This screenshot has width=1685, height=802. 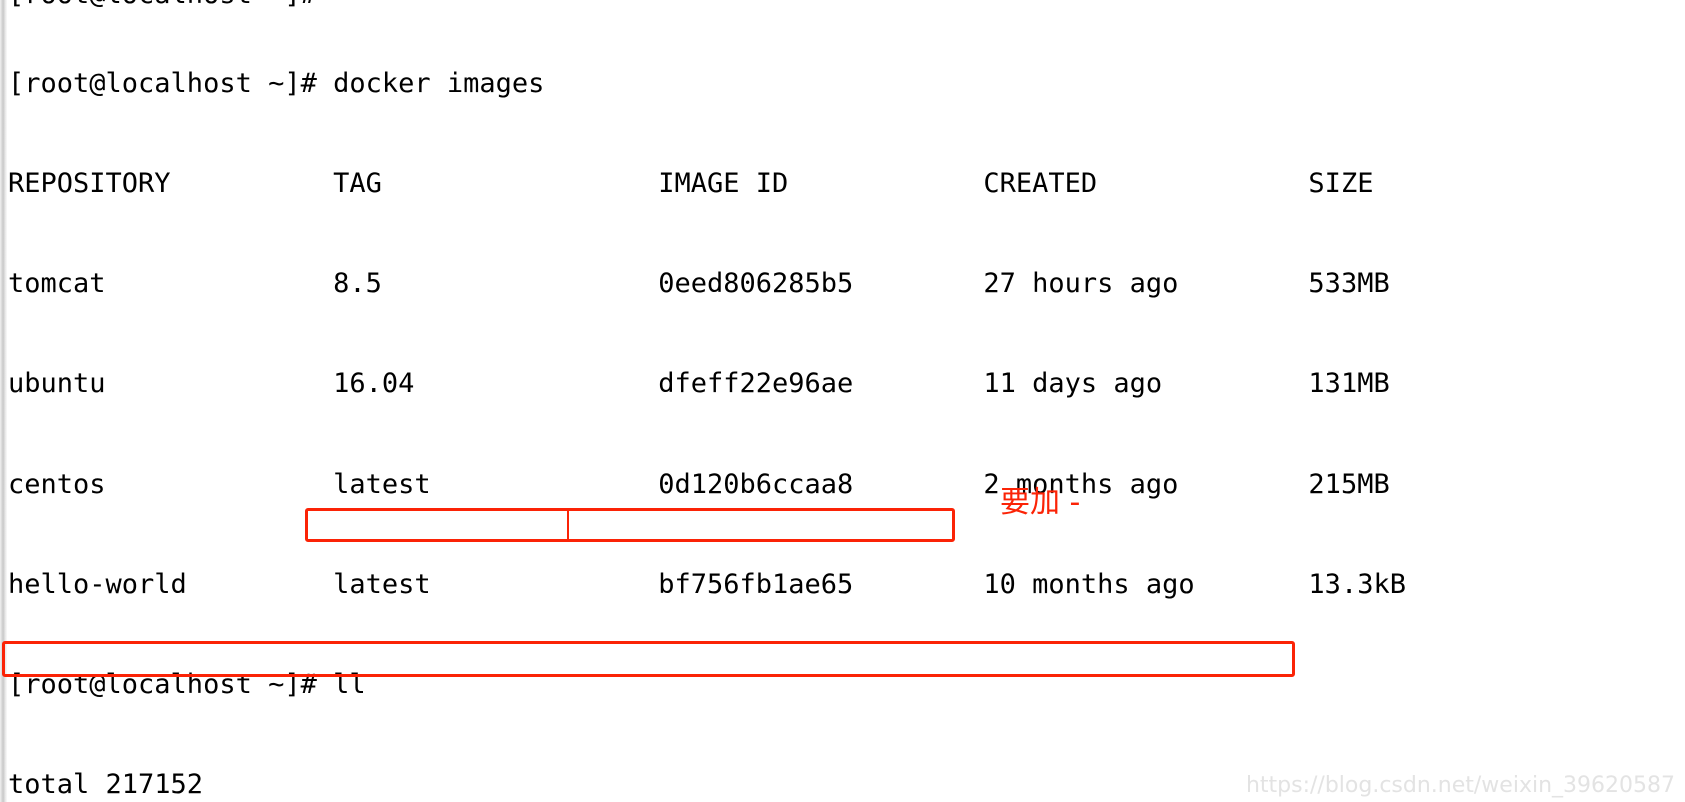 I want to click on watermark: https://blog.csdn.net/weixin_39620587, so click(x=1460, y=785).